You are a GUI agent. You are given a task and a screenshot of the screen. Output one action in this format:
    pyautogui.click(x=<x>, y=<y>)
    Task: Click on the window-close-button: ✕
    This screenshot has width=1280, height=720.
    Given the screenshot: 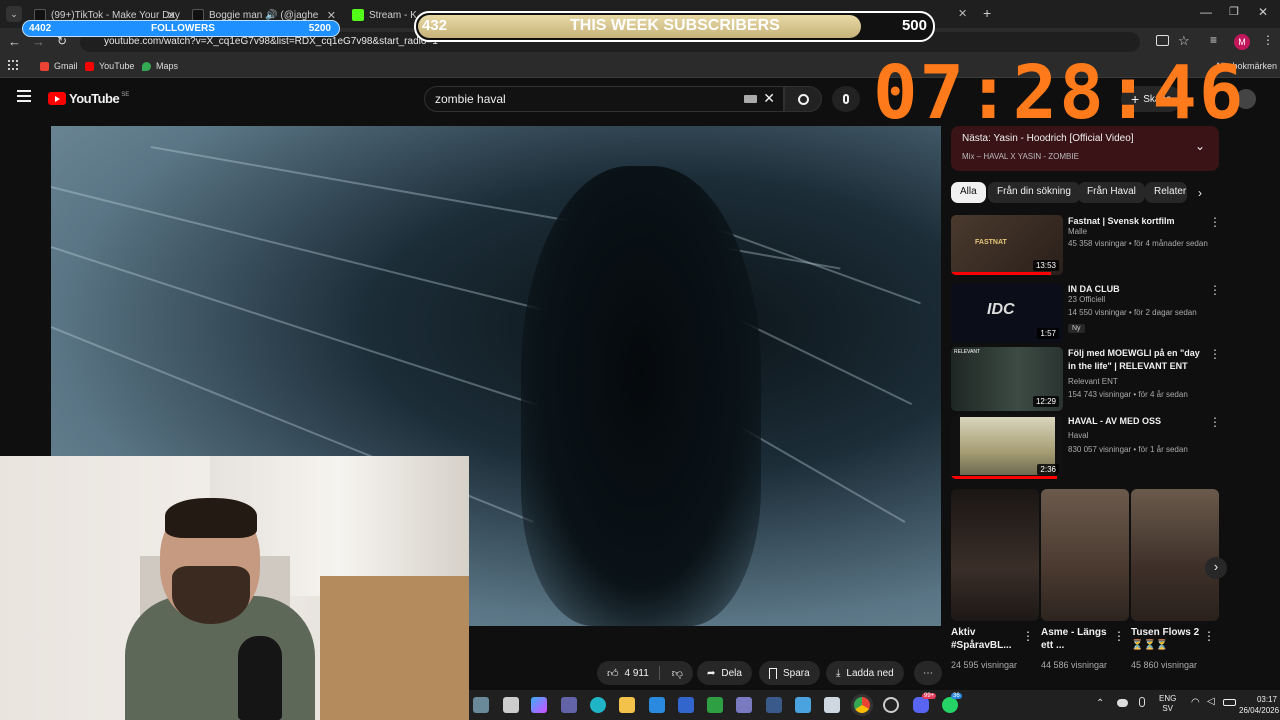 What is the action you would take?
    pyautogui.click(x=1263, y=12)
    